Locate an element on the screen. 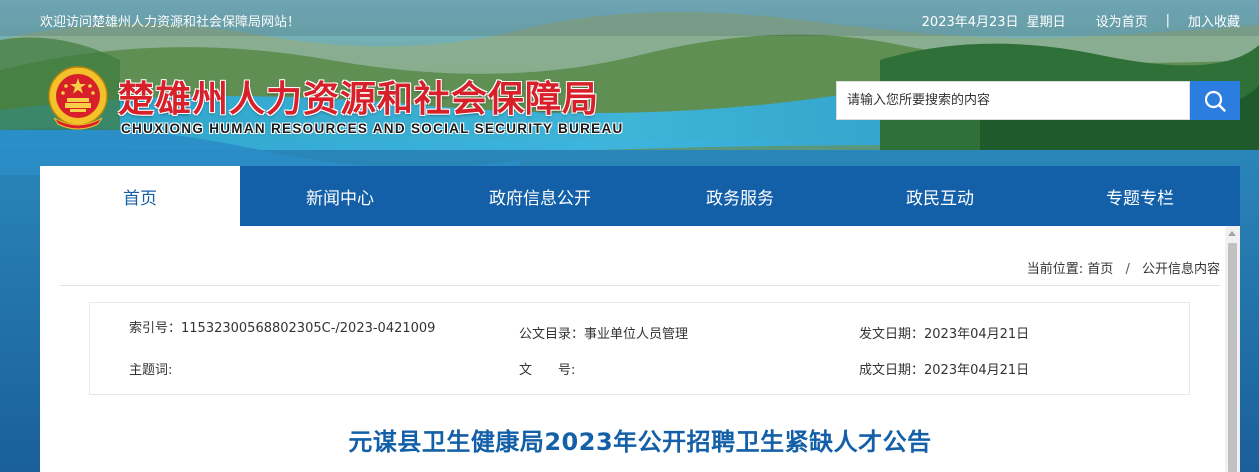 The image size is (1259, 472). document-number-field: 文 号: is located at coordinates (547, 368).